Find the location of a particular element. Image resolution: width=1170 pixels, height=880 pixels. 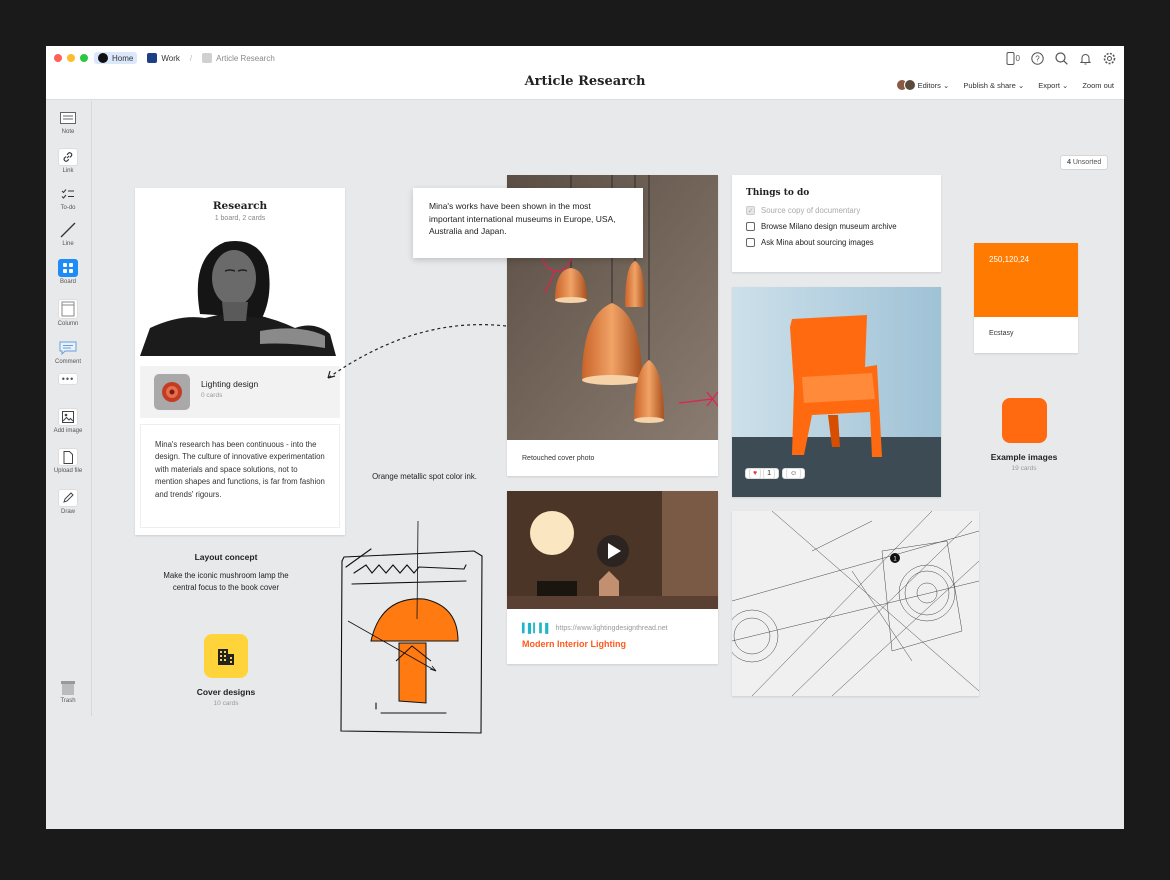

settings-gear-icon is located at coordinates (1109, 58).